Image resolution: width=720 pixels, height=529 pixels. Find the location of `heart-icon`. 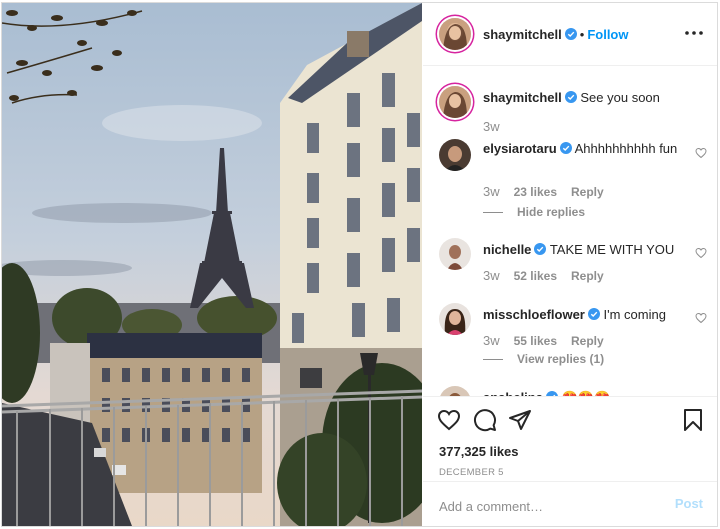

heart-icon is located at coordinates (449, 420).